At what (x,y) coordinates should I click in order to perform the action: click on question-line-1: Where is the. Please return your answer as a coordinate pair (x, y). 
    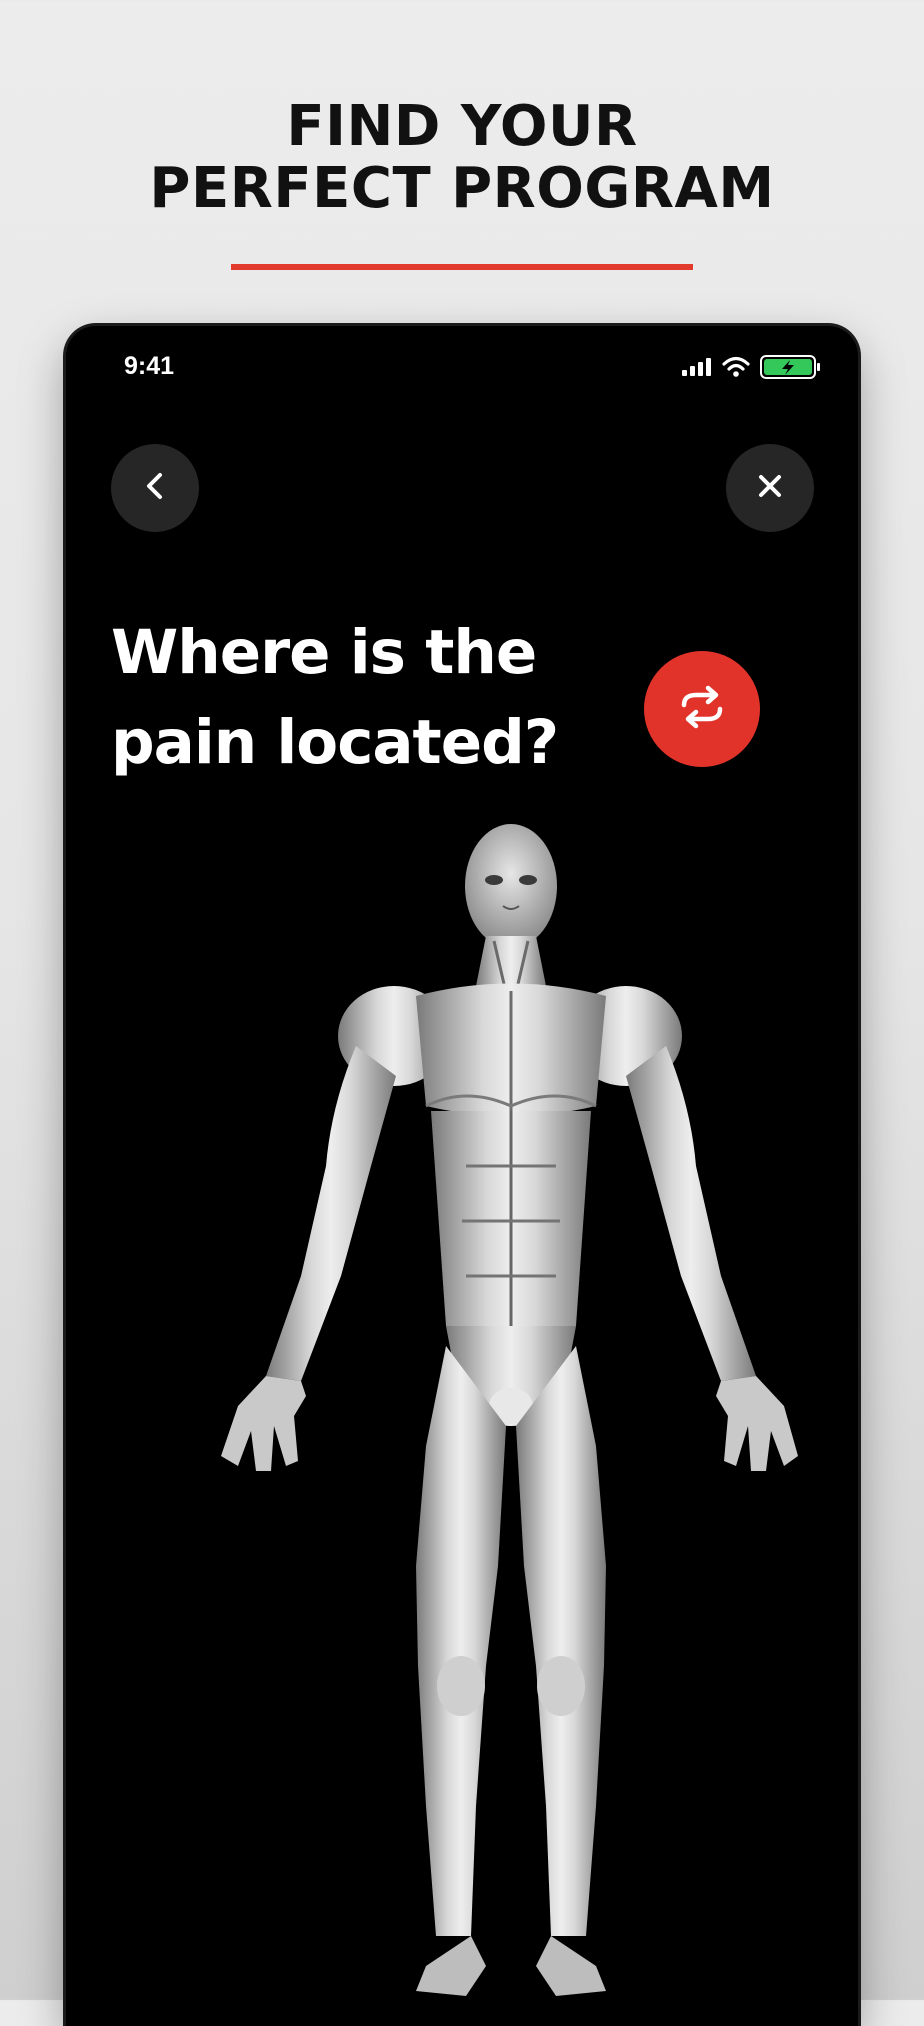
    Looking at the image, I should click on (324, 652).